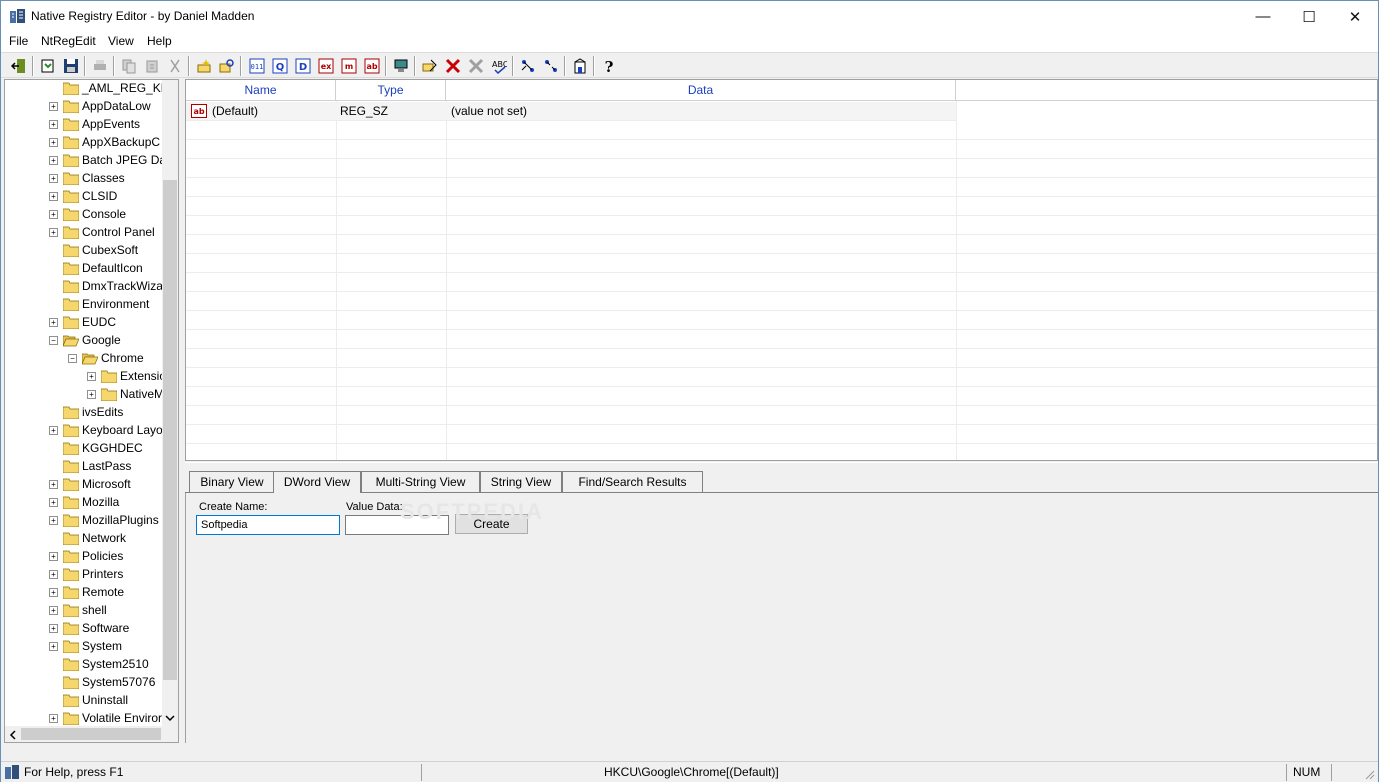  What do you see at coordinates (85, 233) in the screenshot?
I see `tree-item: + Control Panel` at bounding box center [85, 233].